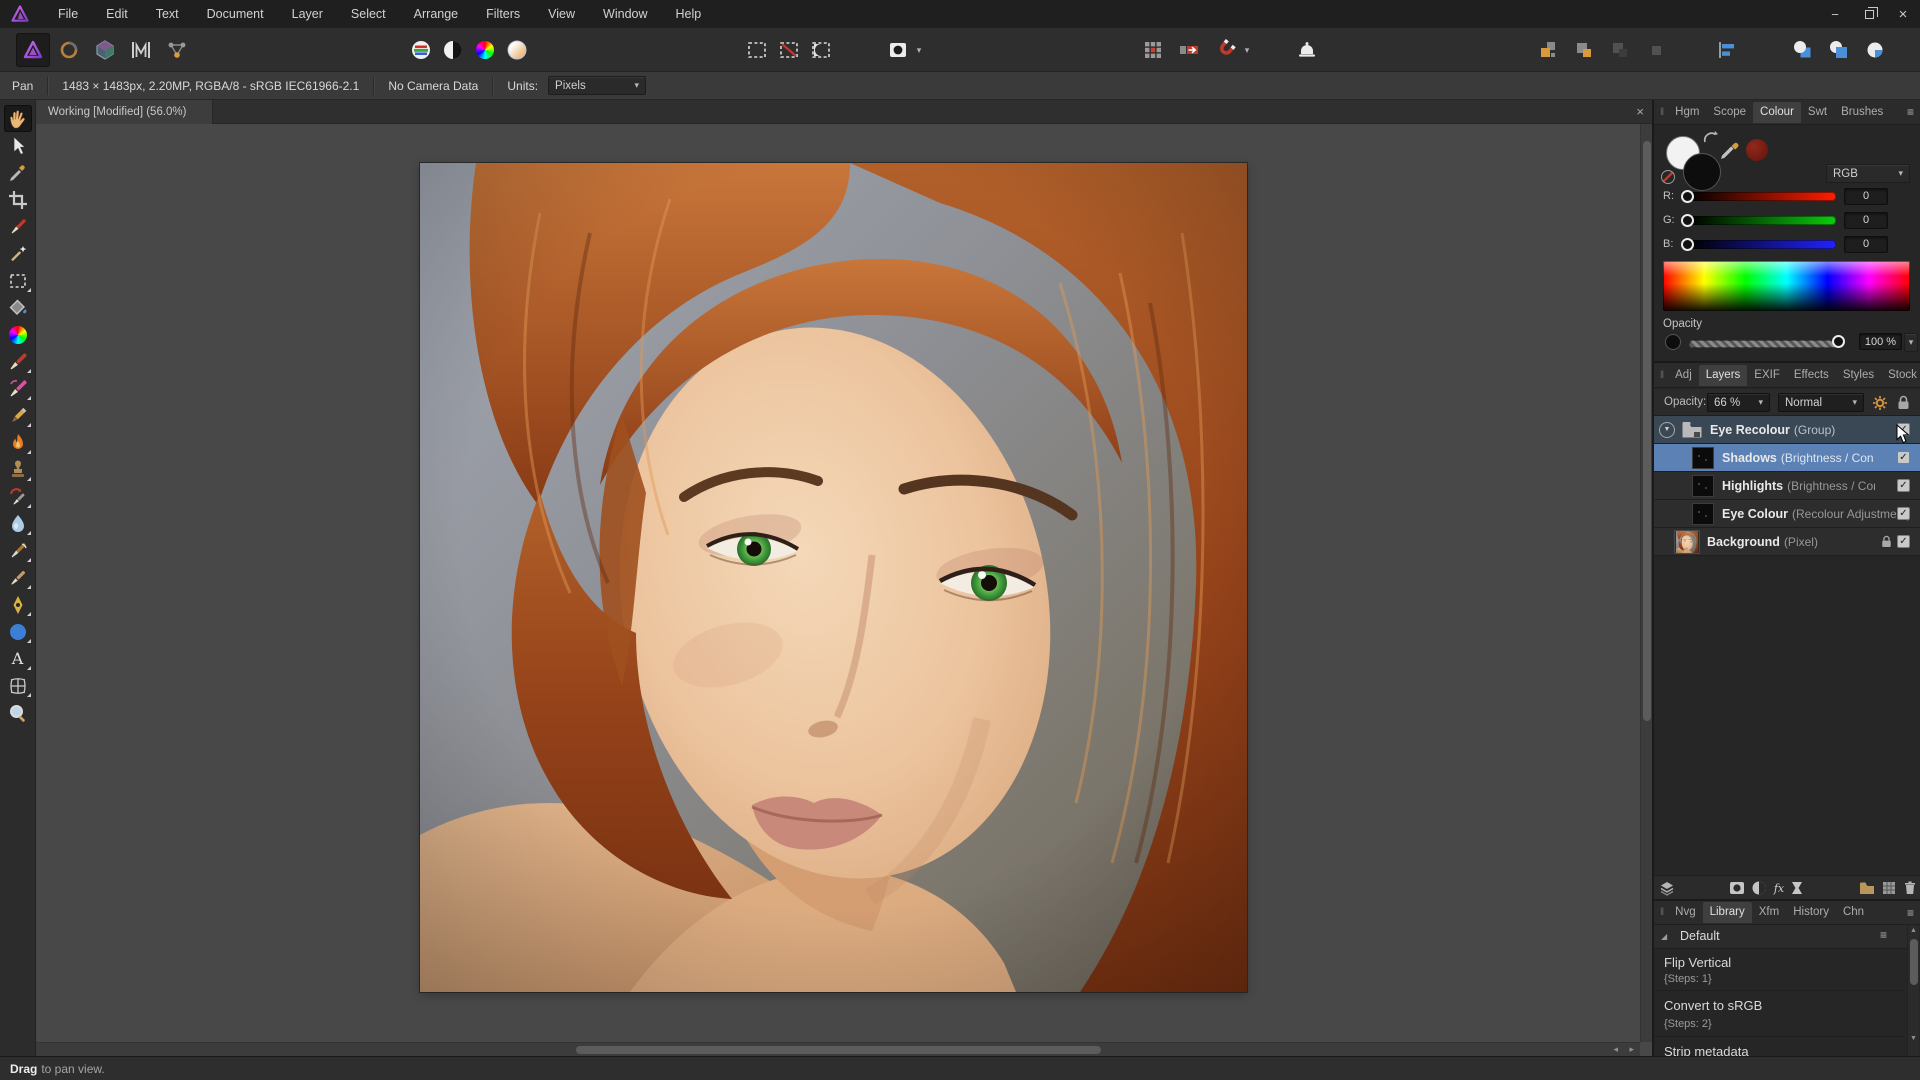 The width and height of the screenshot is (1920, 1080). What do you see at coordinates (1821, 402) in the screenshot?
I see `blend-mode-dropdown: Normal ▾` at bounding box center [1821, 402].